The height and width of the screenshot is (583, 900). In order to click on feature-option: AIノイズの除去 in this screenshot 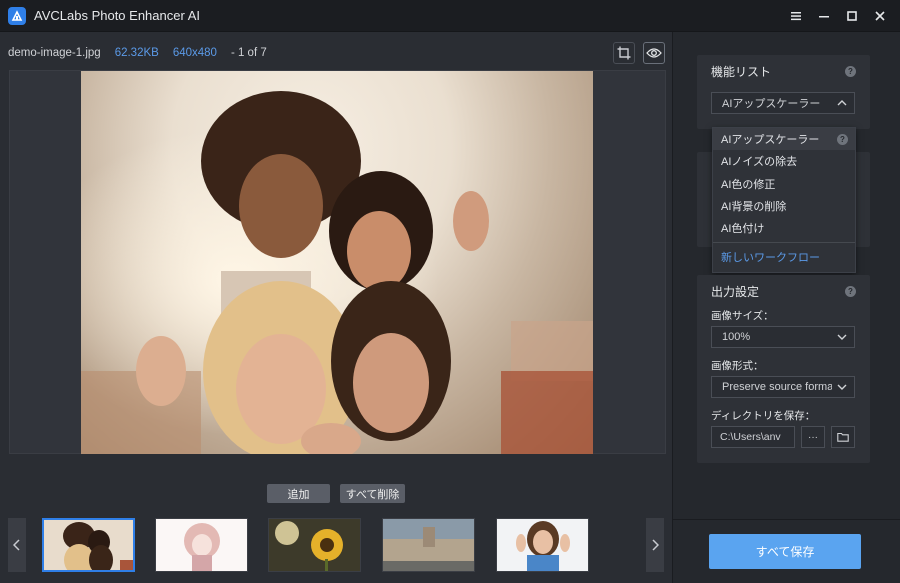, I will do `click(784, 161)`.